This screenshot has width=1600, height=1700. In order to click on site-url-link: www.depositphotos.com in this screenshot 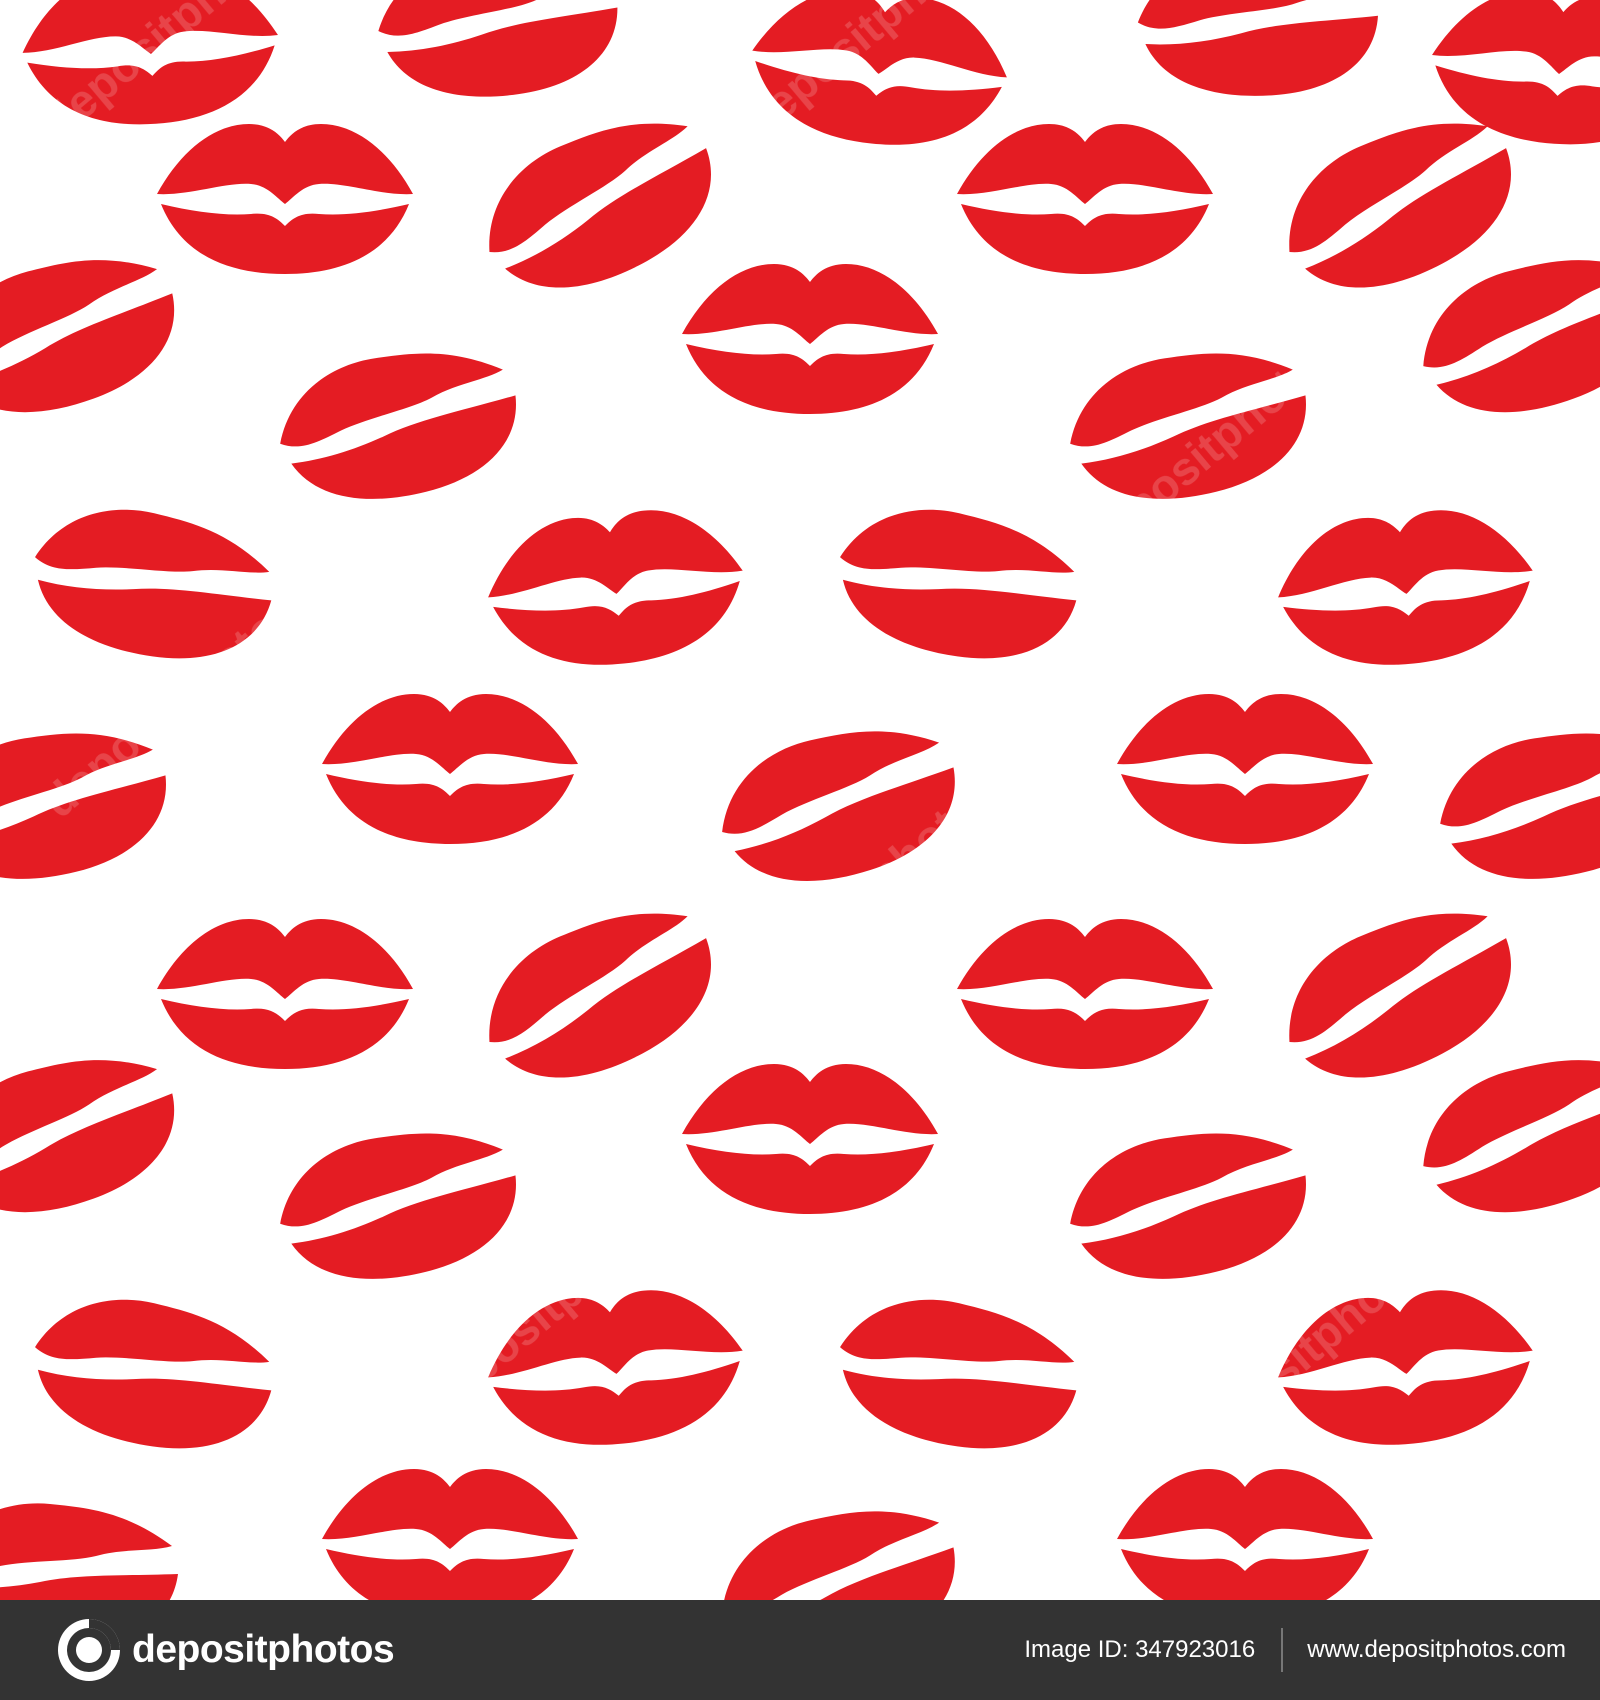, I will do `click(1436, 1650)`.